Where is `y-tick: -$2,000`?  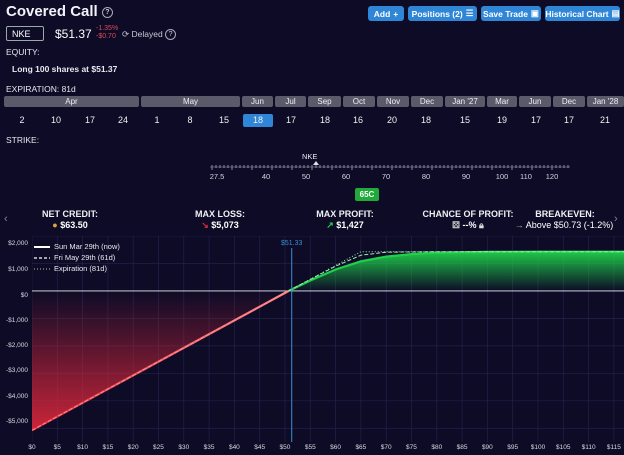 y-tick: -$2,000 is located at coordinates (16, 345).